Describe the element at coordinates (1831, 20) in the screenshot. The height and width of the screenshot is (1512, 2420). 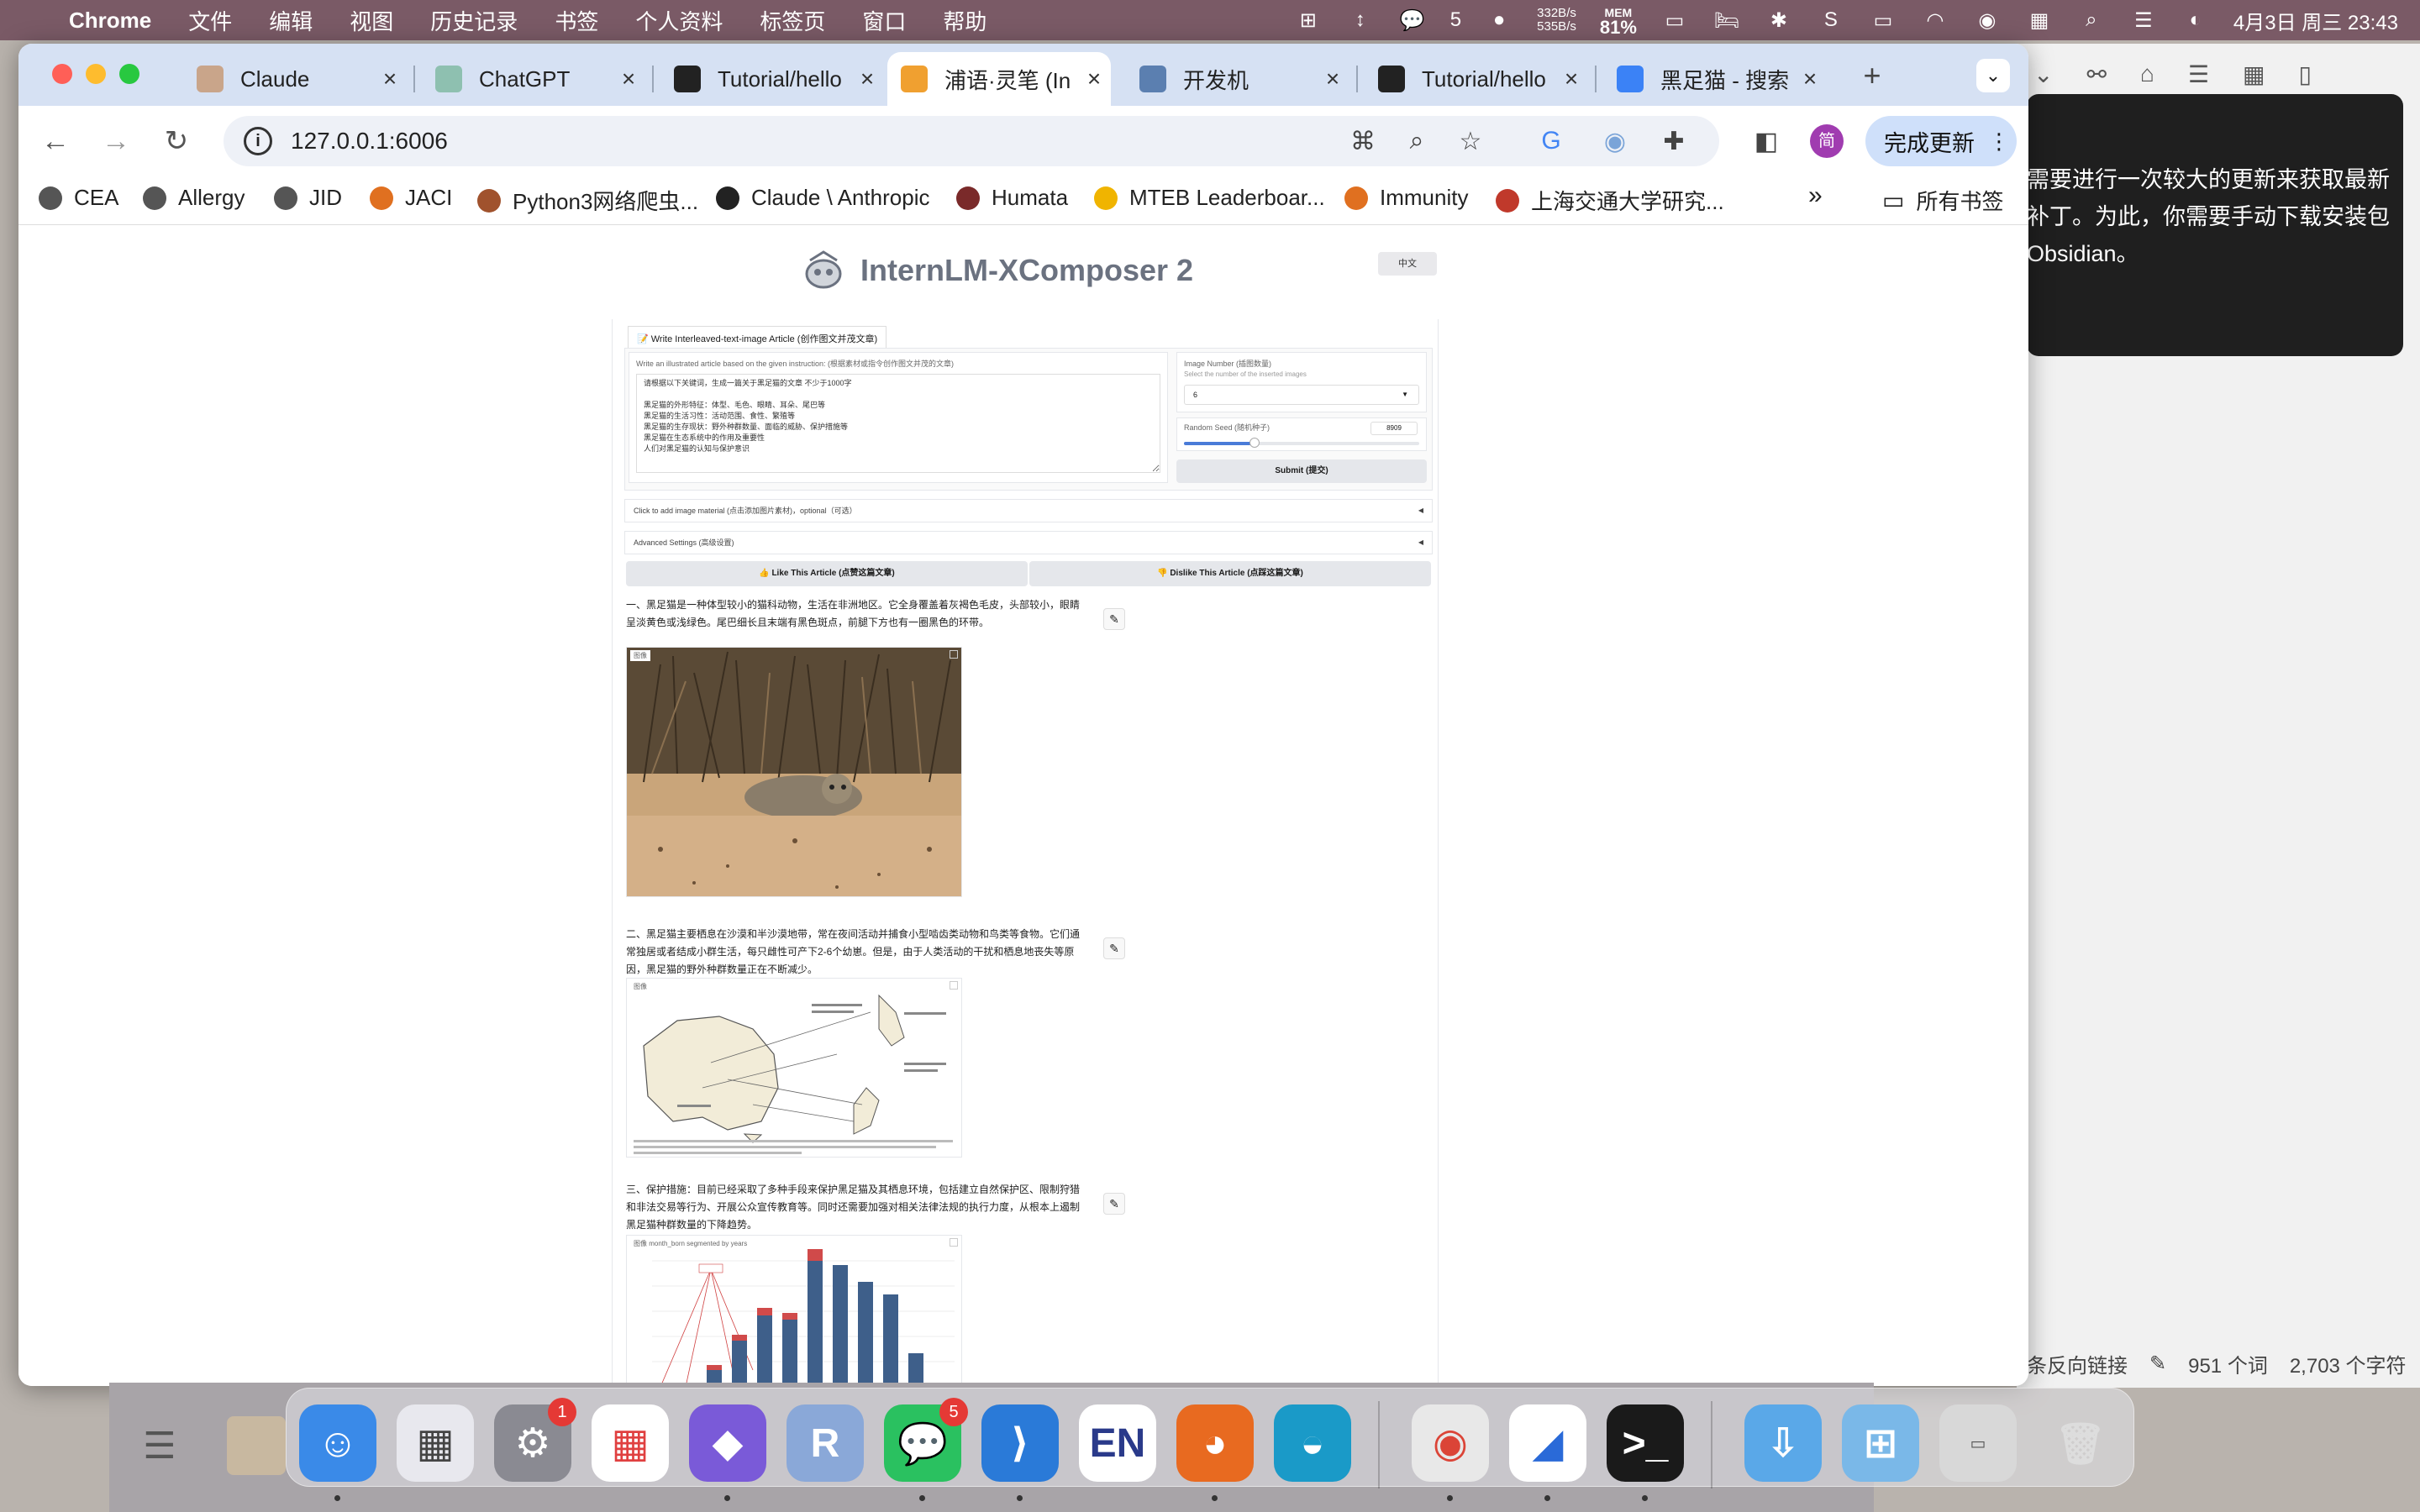
I see `scripts-icon: S` at that location.